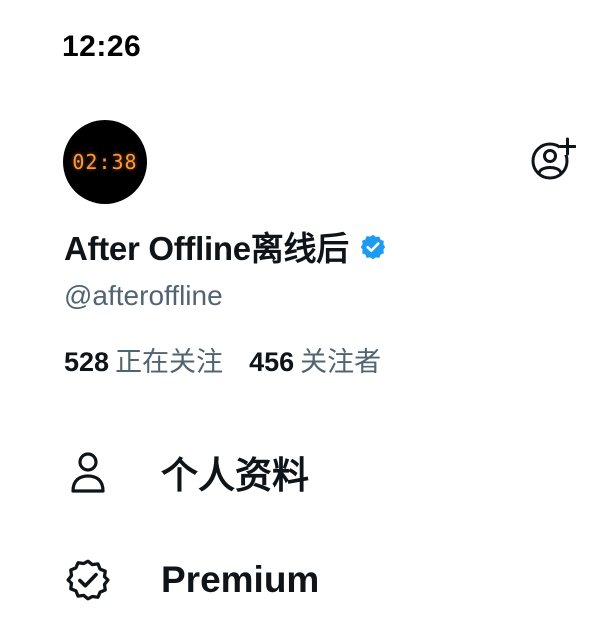 The image size is (612, 632). I want to click on display-name: After Offline离线后, so click(206, 248).